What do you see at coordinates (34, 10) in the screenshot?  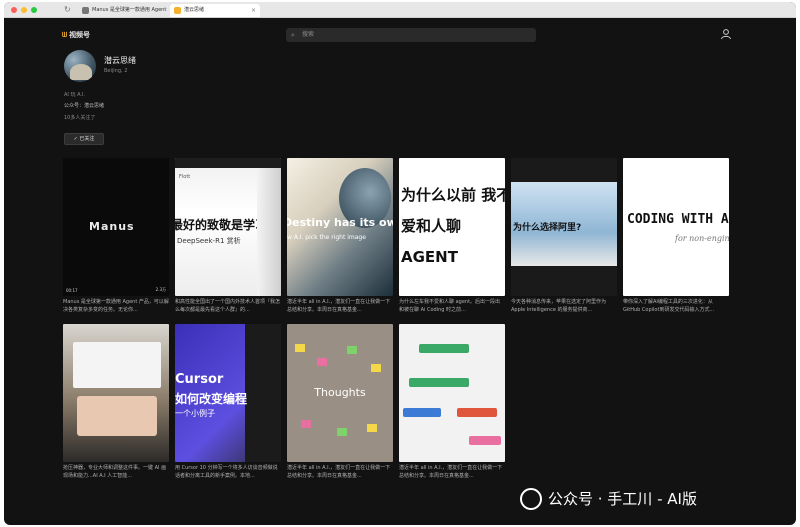 I see `maximize-window-button` at bounding box center [34, 10].